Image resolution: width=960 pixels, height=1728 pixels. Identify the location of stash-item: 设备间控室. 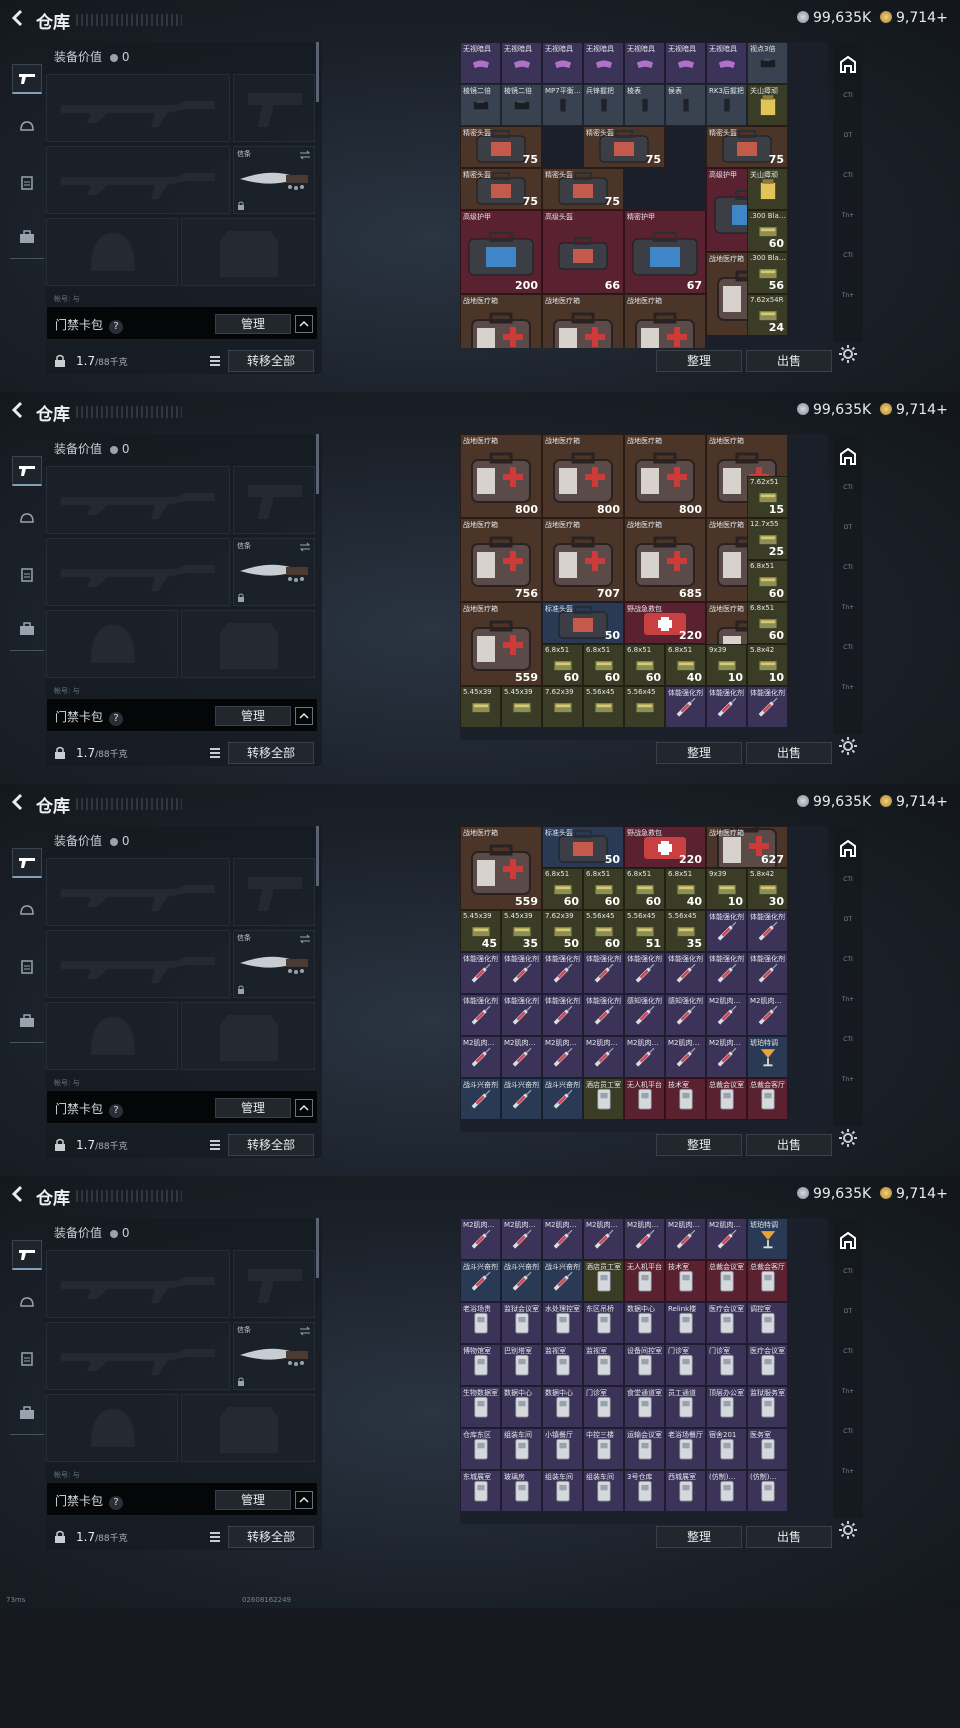
(644, 1365).